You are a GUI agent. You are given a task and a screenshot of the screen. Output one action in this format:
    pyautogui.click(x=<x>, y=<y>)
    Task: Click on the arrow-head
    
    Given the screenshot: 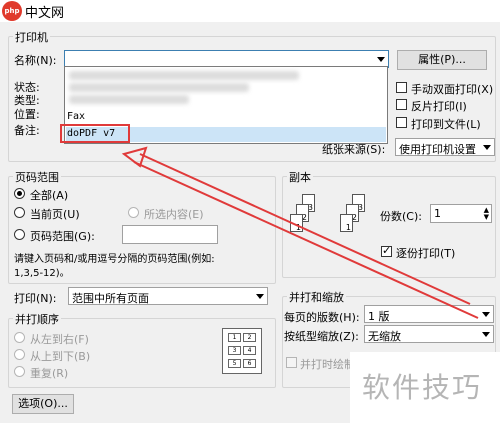 What is the action you would take?
    pyautogui.click(x=134, y=157)
    